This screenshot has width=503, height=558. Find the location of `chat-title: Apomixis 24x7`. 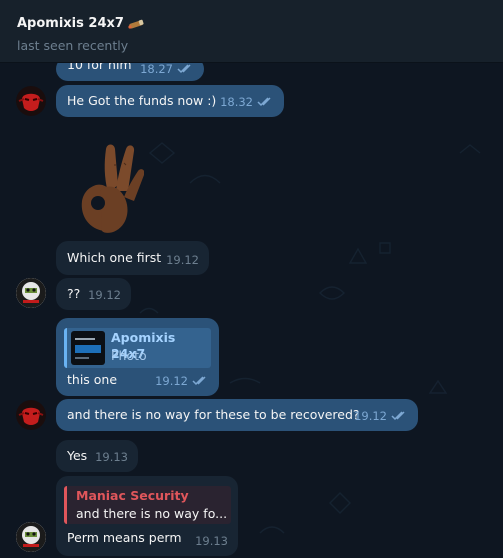

chat-title: Apomixis 24x7 is located at coordinates (82, 23).